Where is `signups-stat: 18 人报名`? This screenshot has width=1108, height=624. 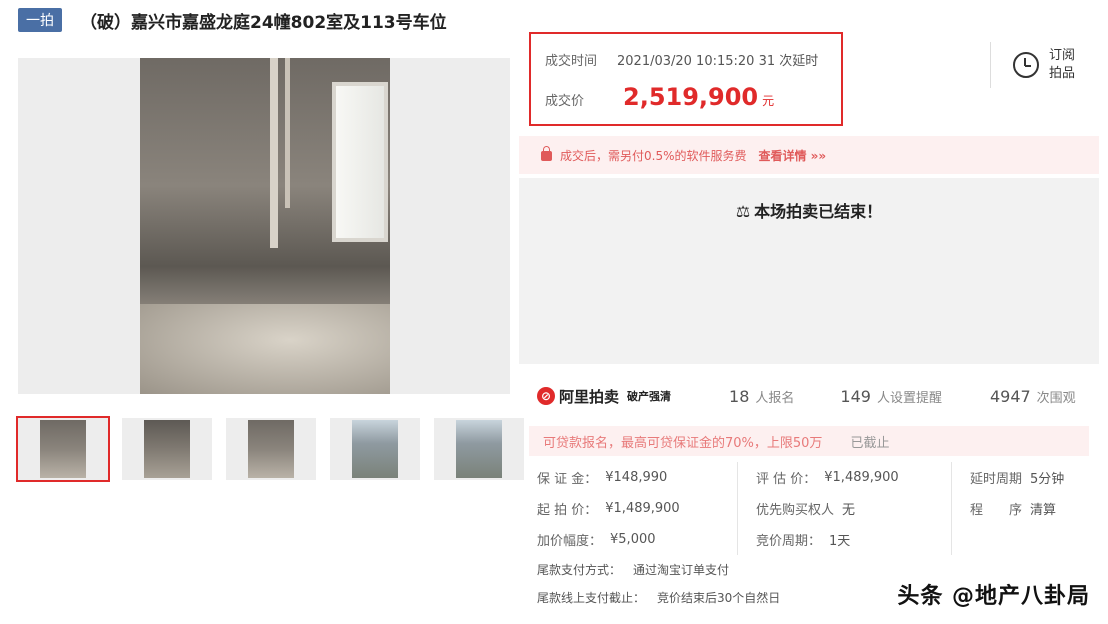 signups-stat: 18 人报名 is located at coordinates (761, 396).